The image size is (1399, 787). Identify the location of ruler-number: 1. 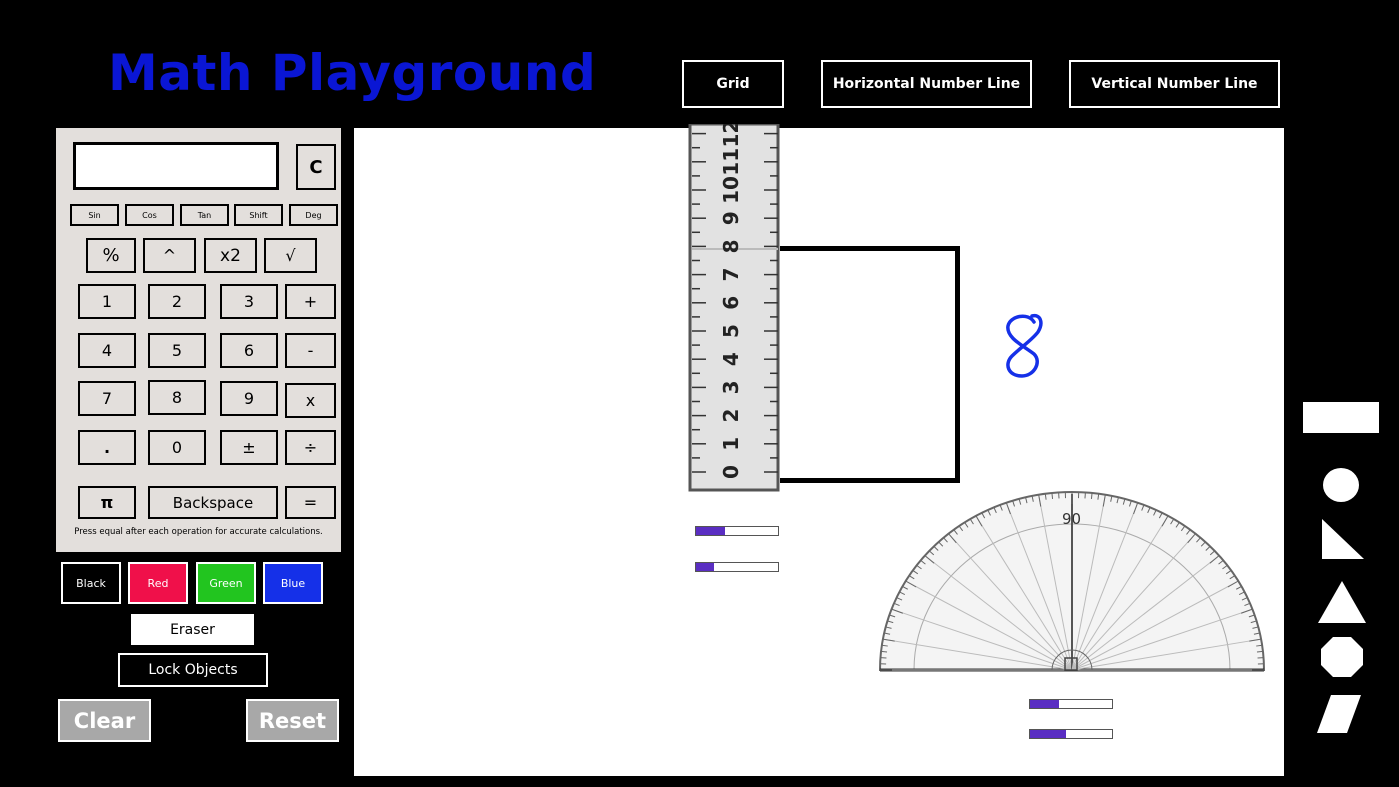
(731, 444).